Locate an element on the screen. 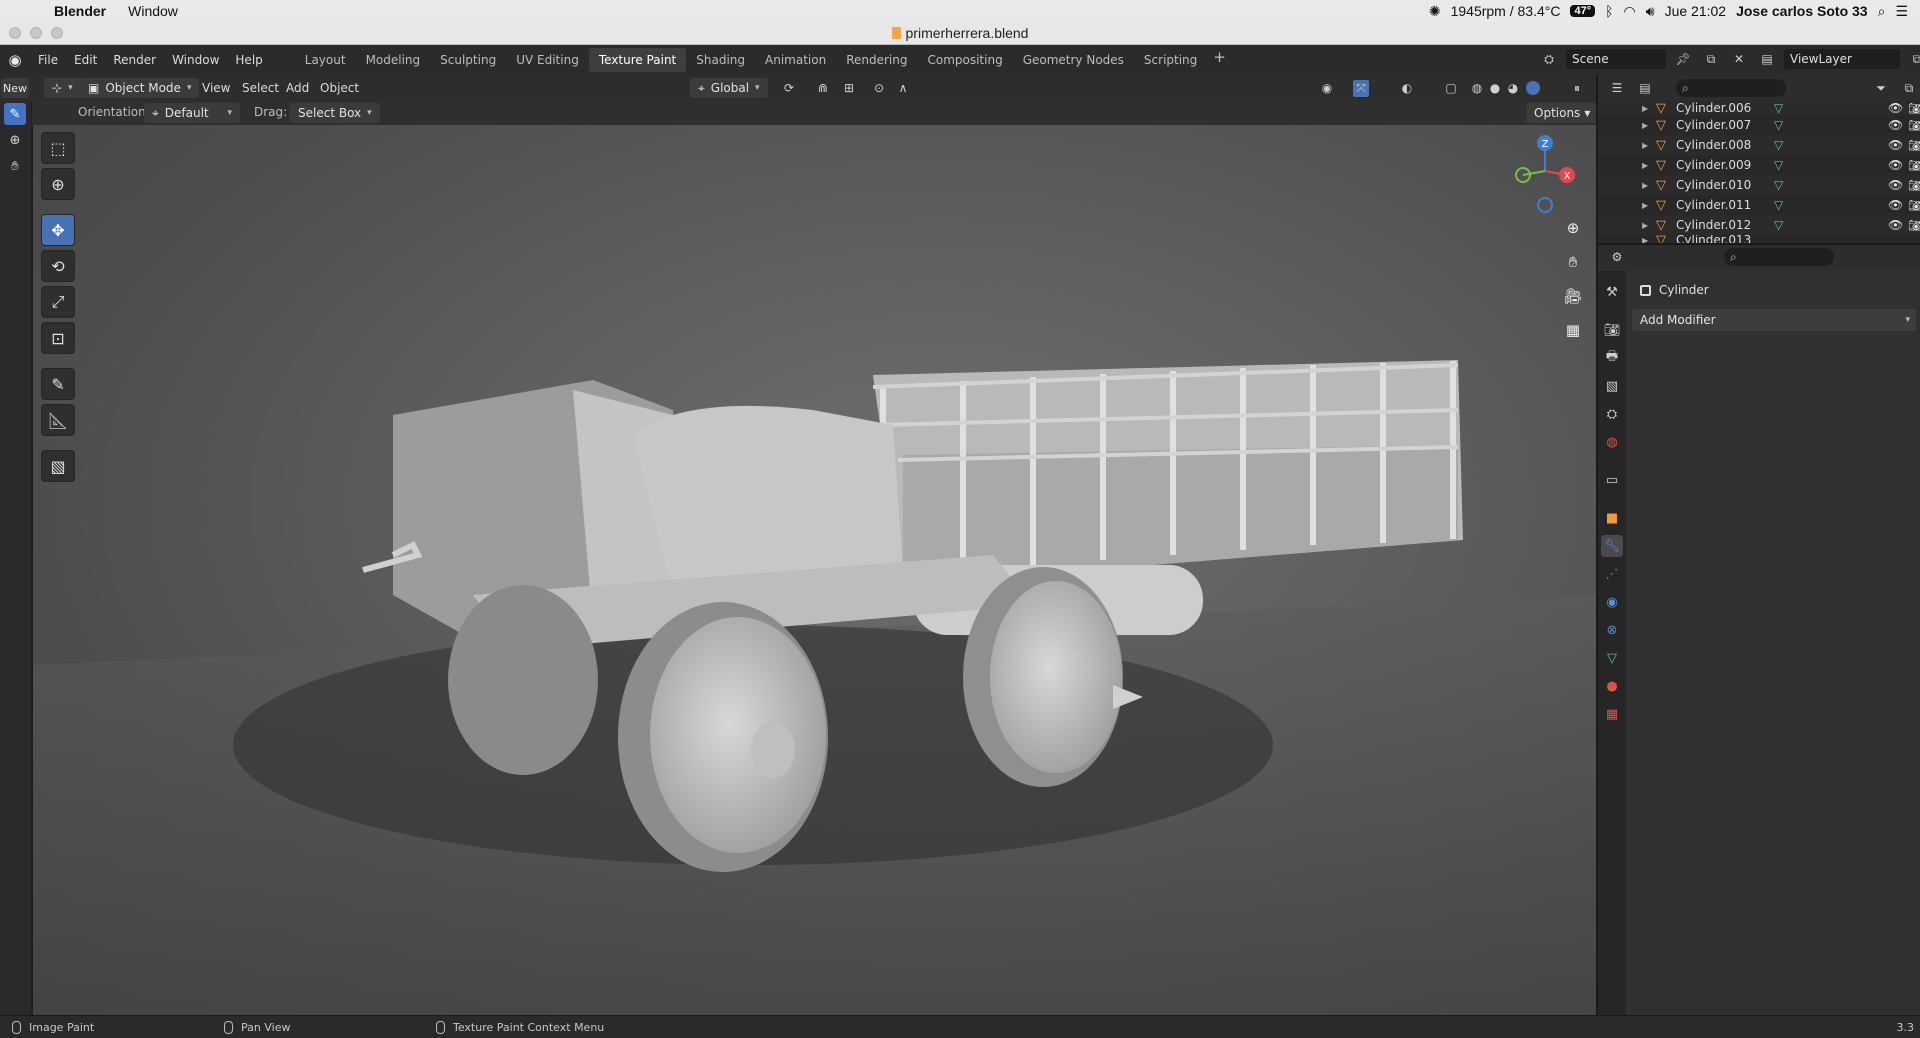 The height and width of the screenshot is (1038, 1920). tab-animation: Animation is located at coordinates (795, 60).